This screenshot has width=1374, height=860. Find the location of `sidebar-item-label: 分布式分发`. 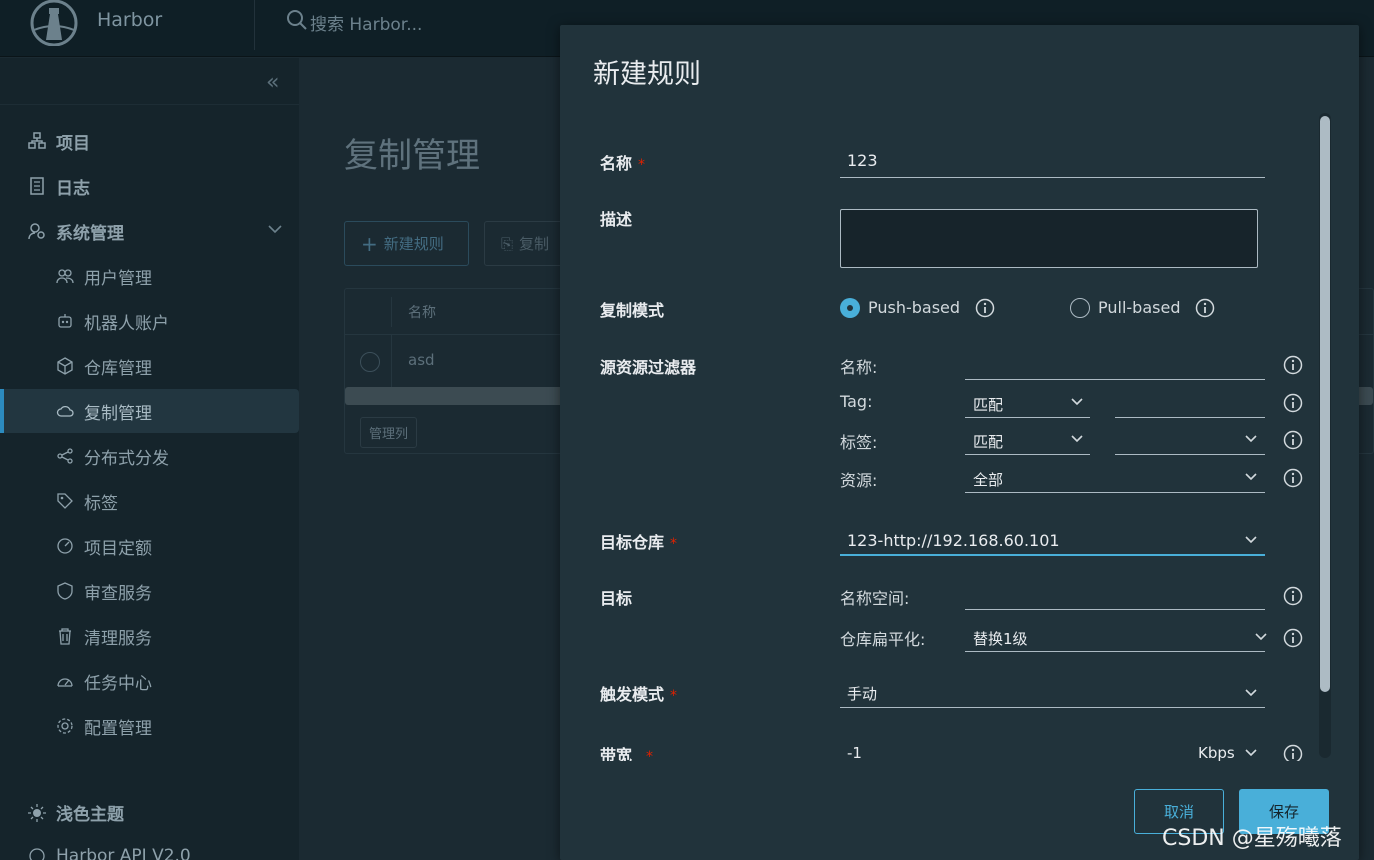

sidebar-item-label: 分布式分发 is located at coordinates (126, 458).